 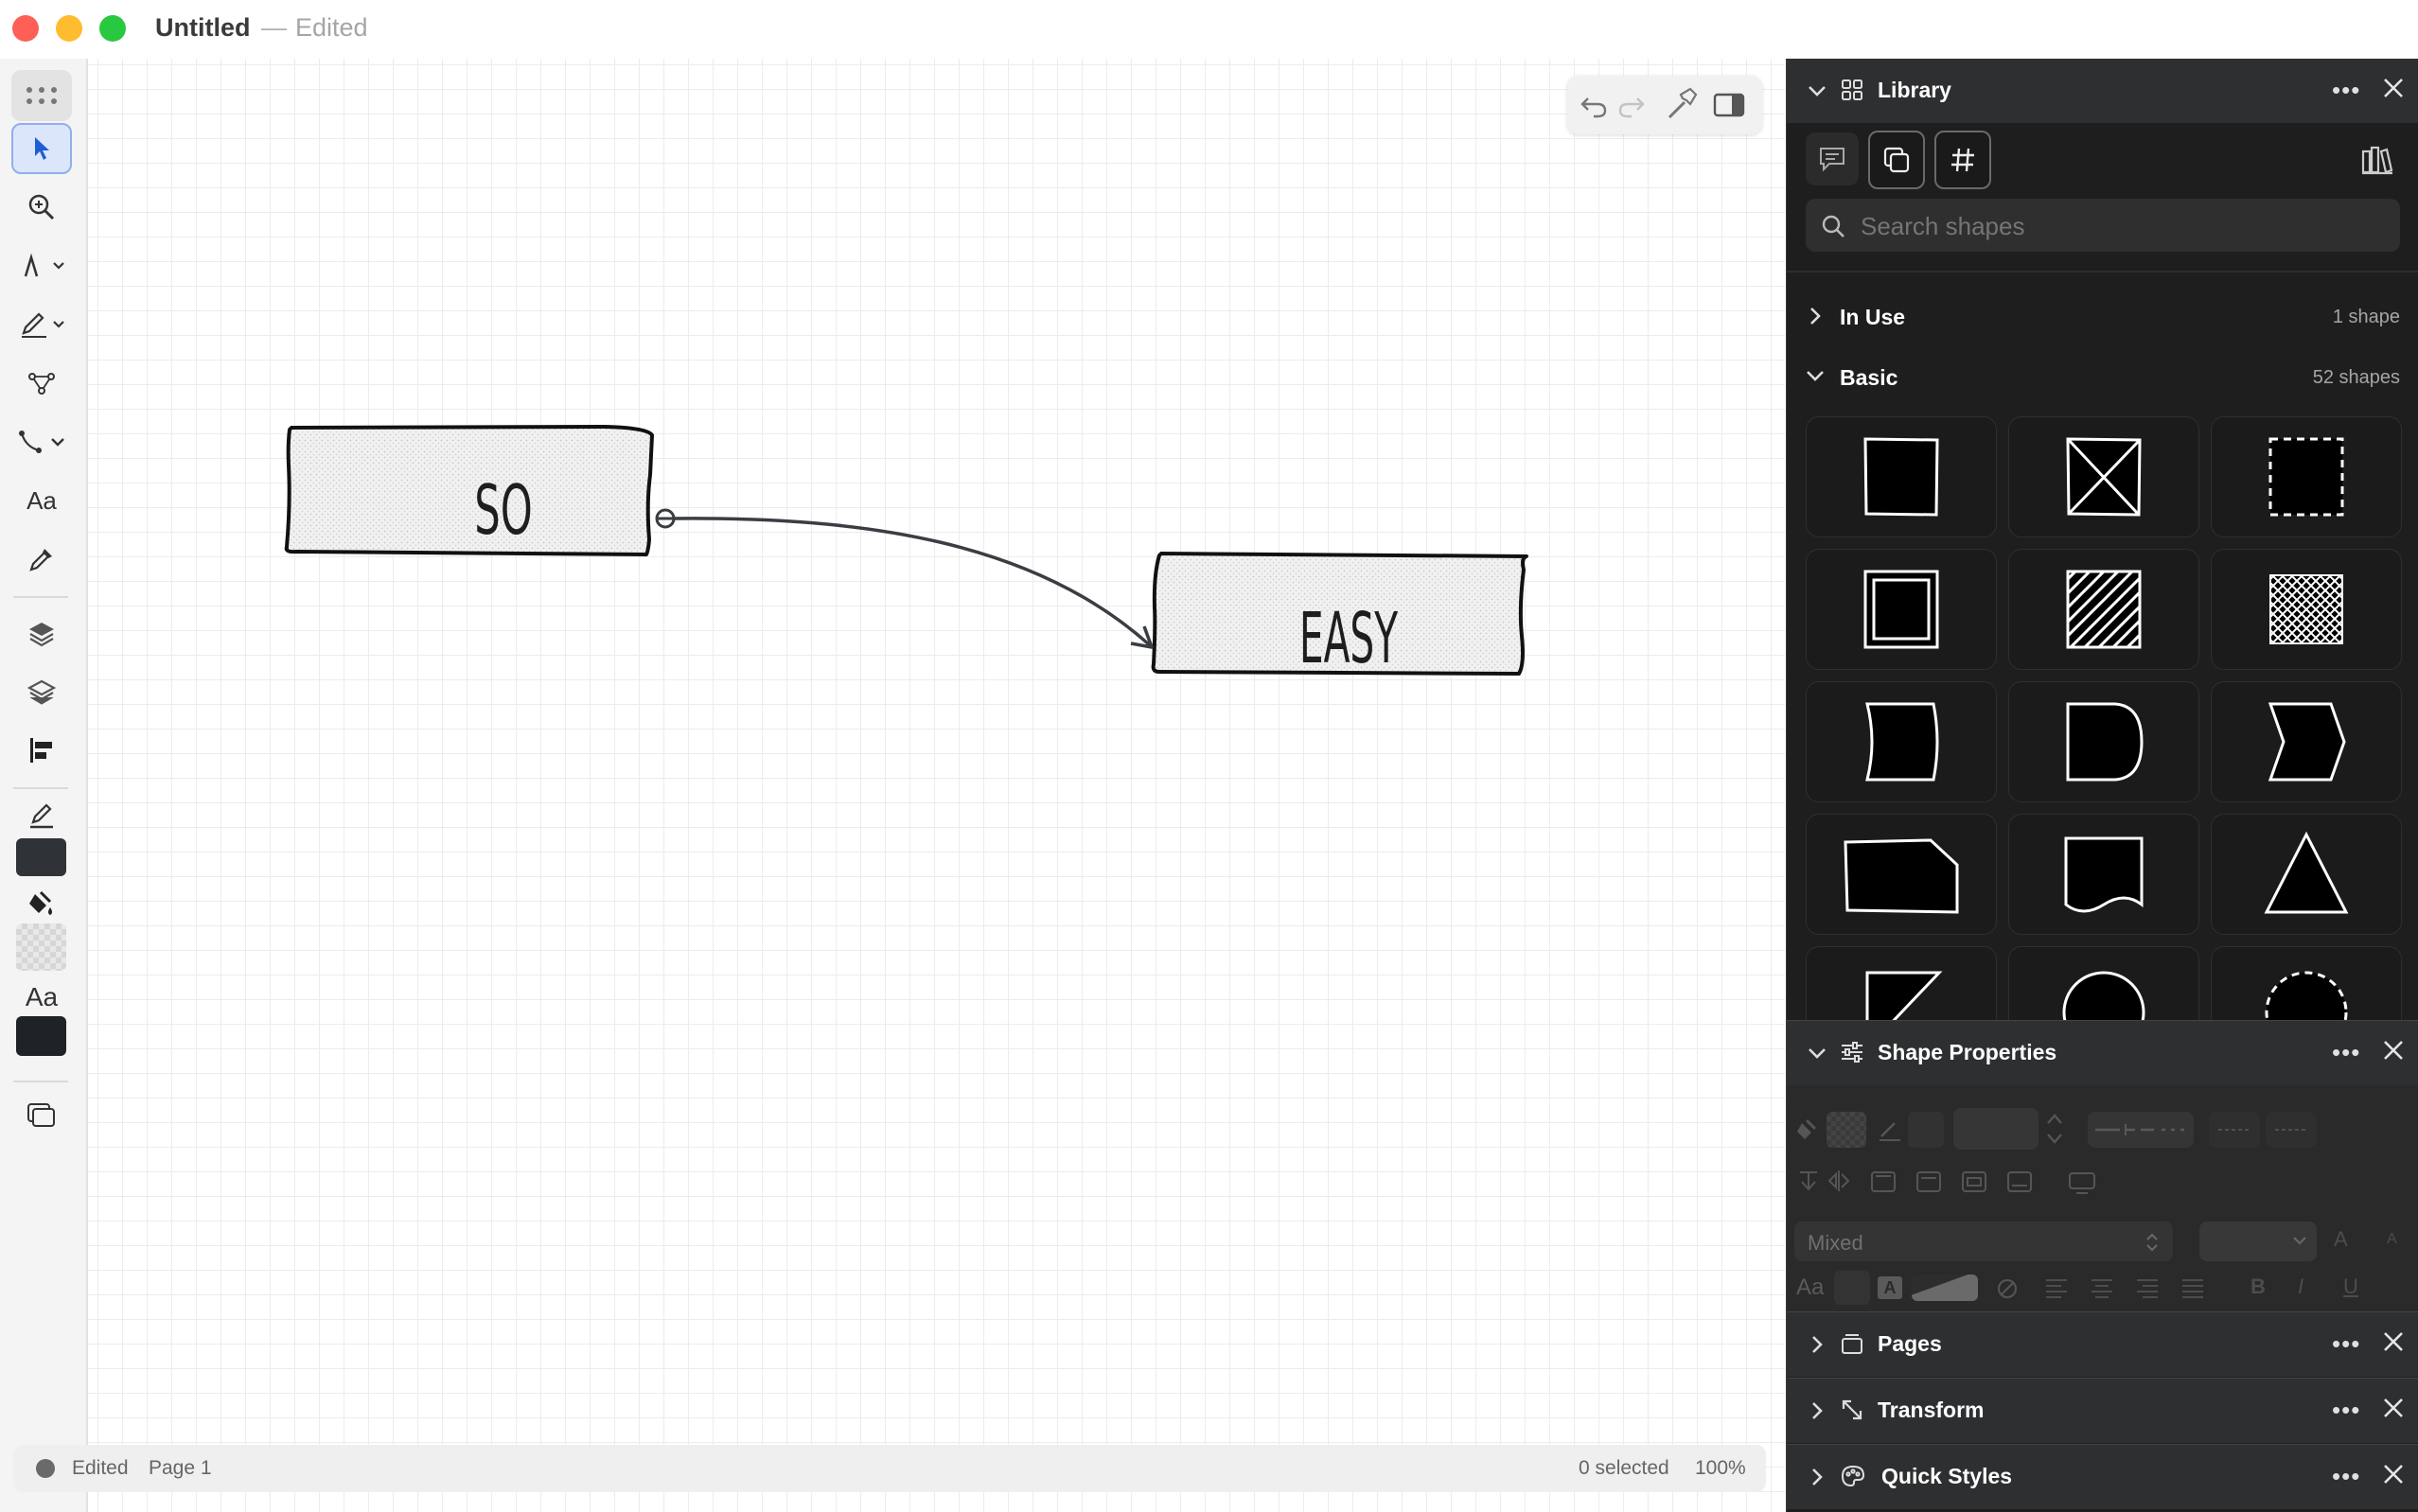 What do you see at coordinates (2103, 609) in the screenshot?
I see `shape-tile-hatched-rectangle` at bounding box center [2103, 609].